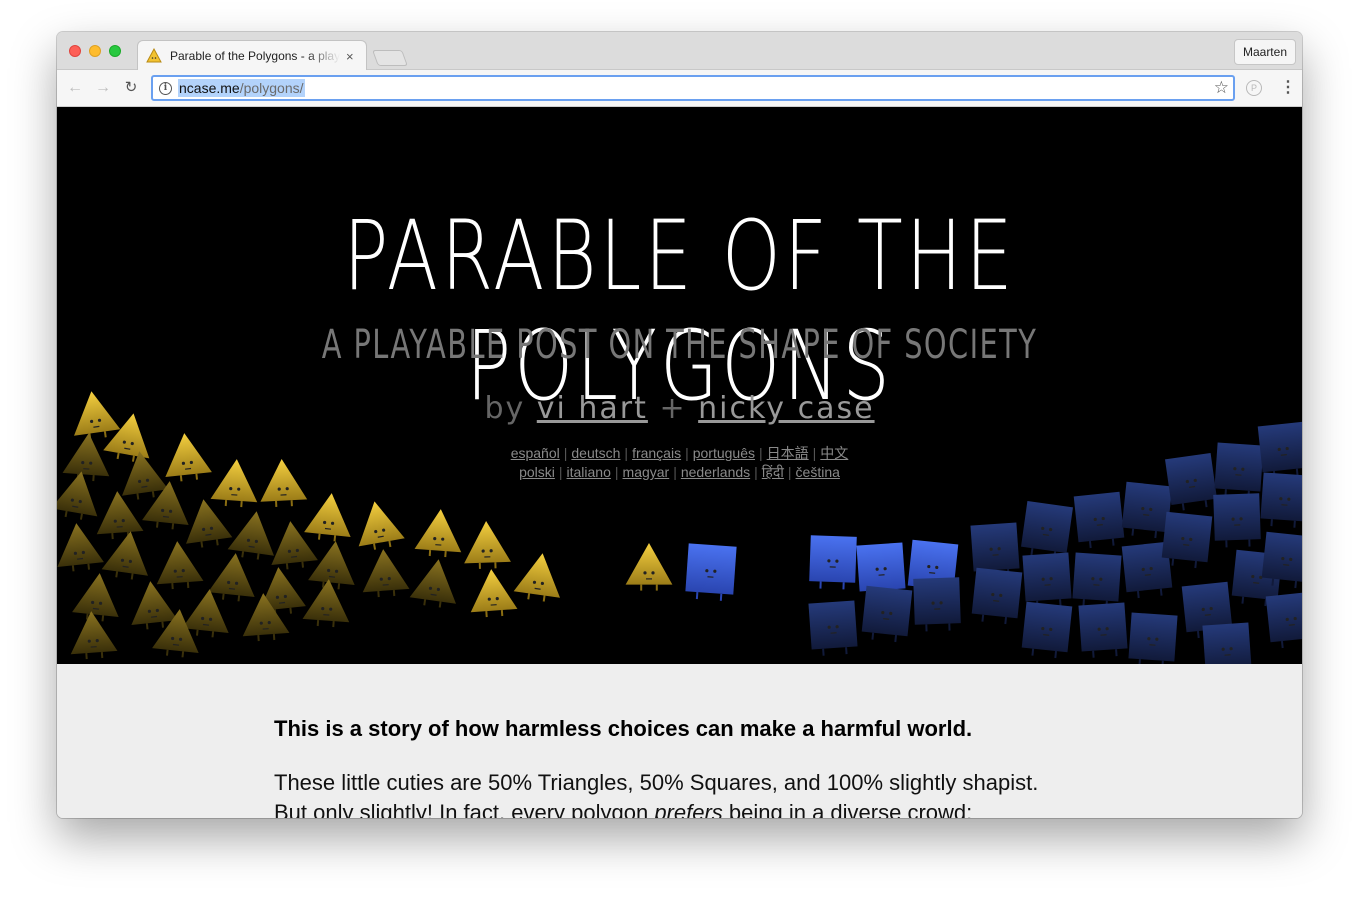  What do you see at coordinates (75, 88) in the screenshot?
I see `back-arrow-icon: ←` at bounding box center [75, 88].